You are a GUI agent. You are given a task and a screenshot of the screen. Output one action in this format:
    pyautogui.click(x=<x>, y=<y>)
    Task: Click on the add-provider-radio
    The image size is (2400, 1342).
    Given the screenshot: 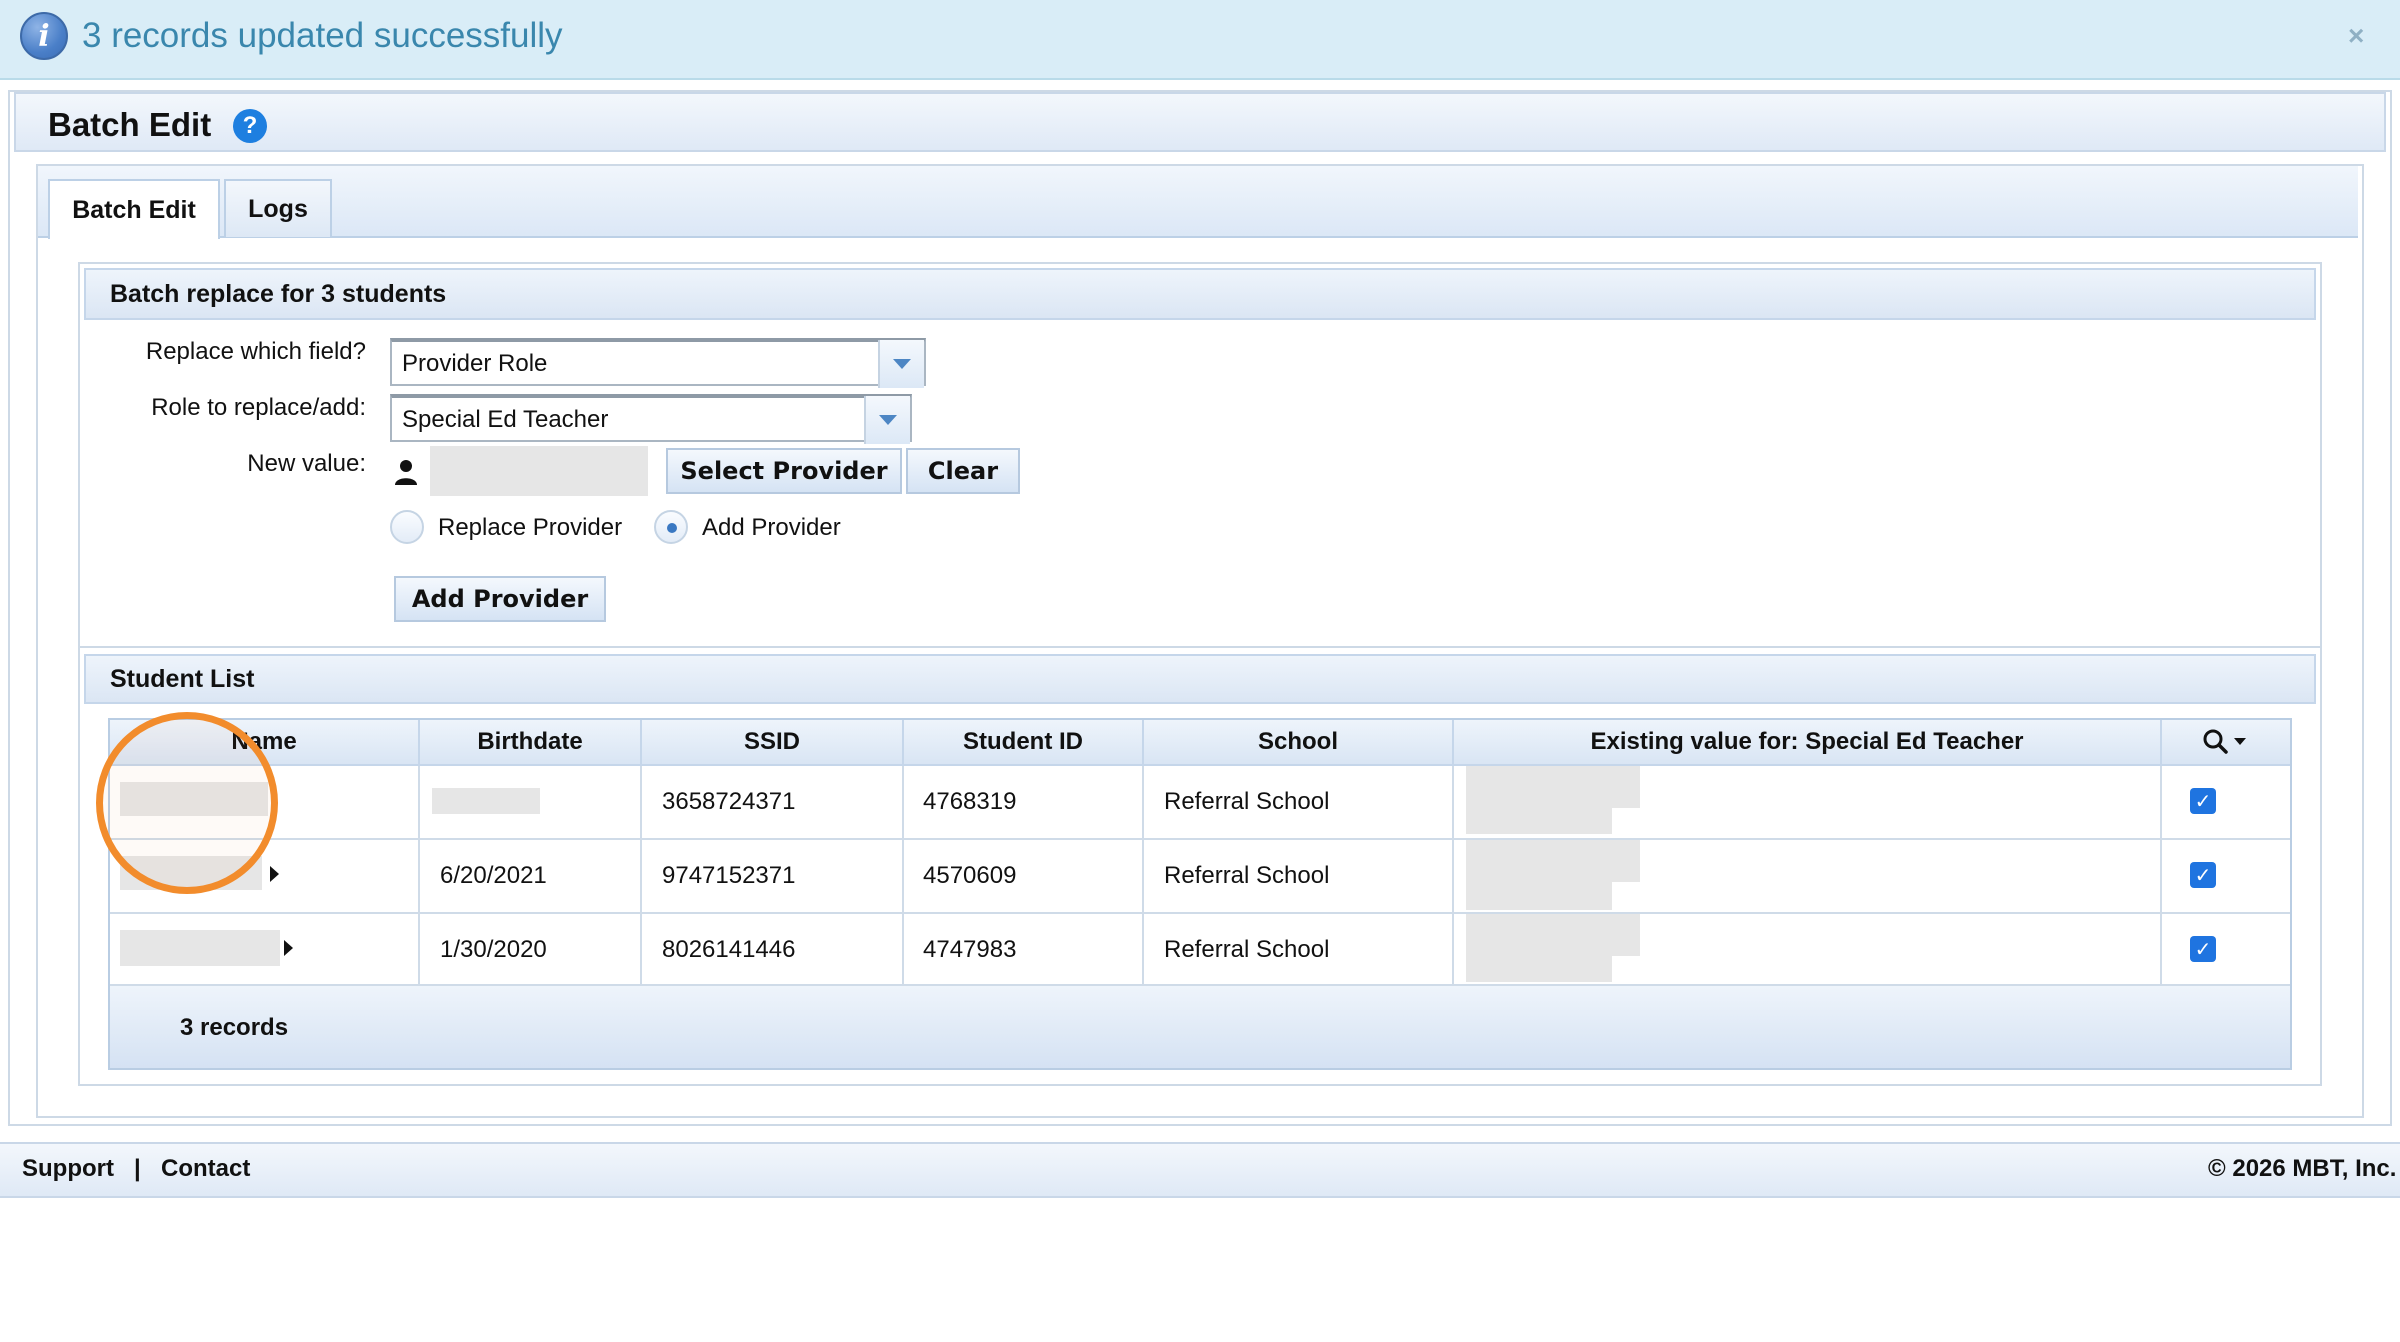 What is the action you would take?
    pyautogui.click(x=671, y=527)
    